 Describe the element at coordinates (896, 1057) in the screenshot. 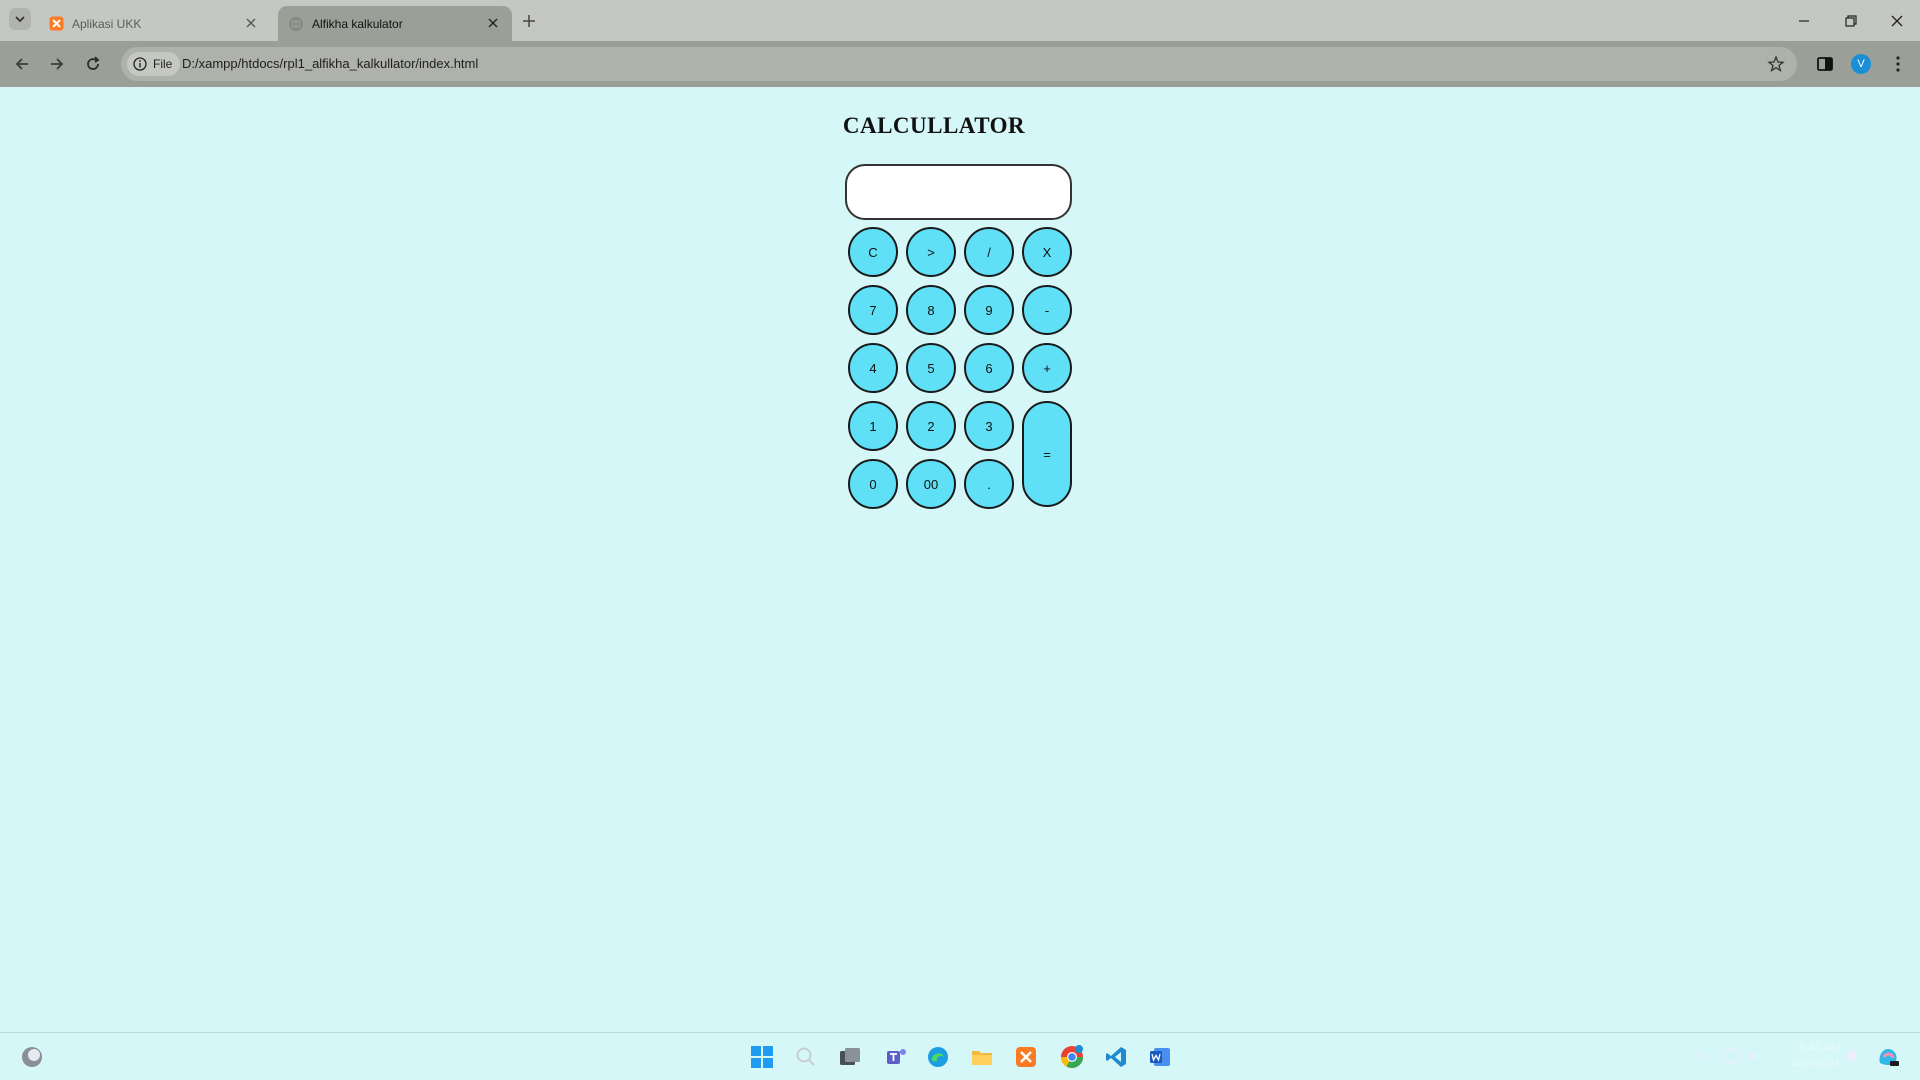

I see `teams-icon` at that location.